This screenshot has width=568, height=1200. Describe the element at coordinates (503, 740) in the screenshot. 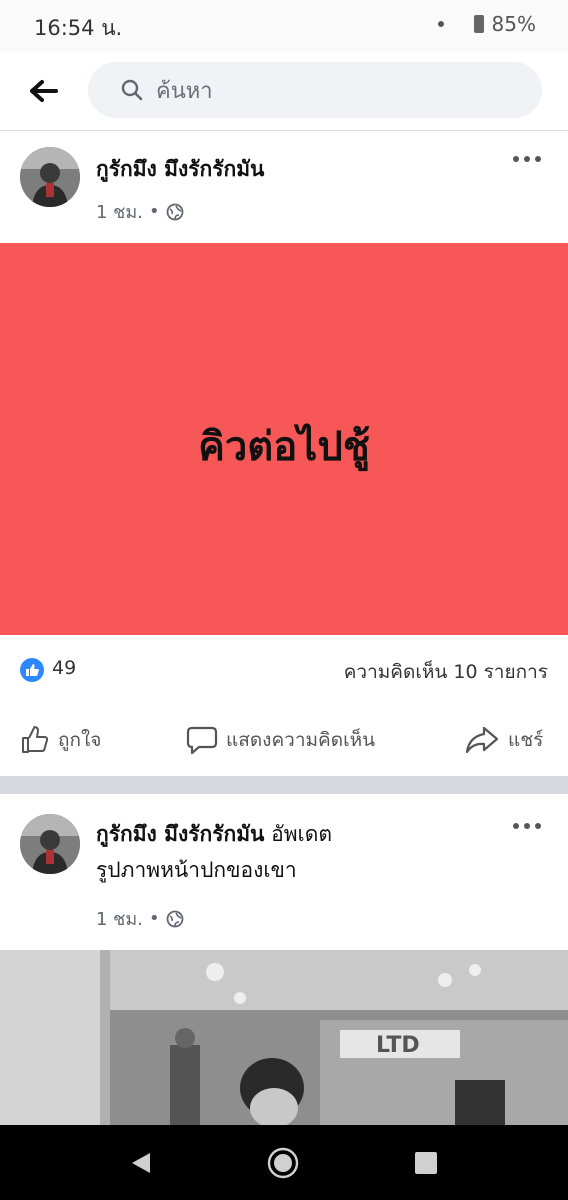

I see `share-button: แชร์` at that location.